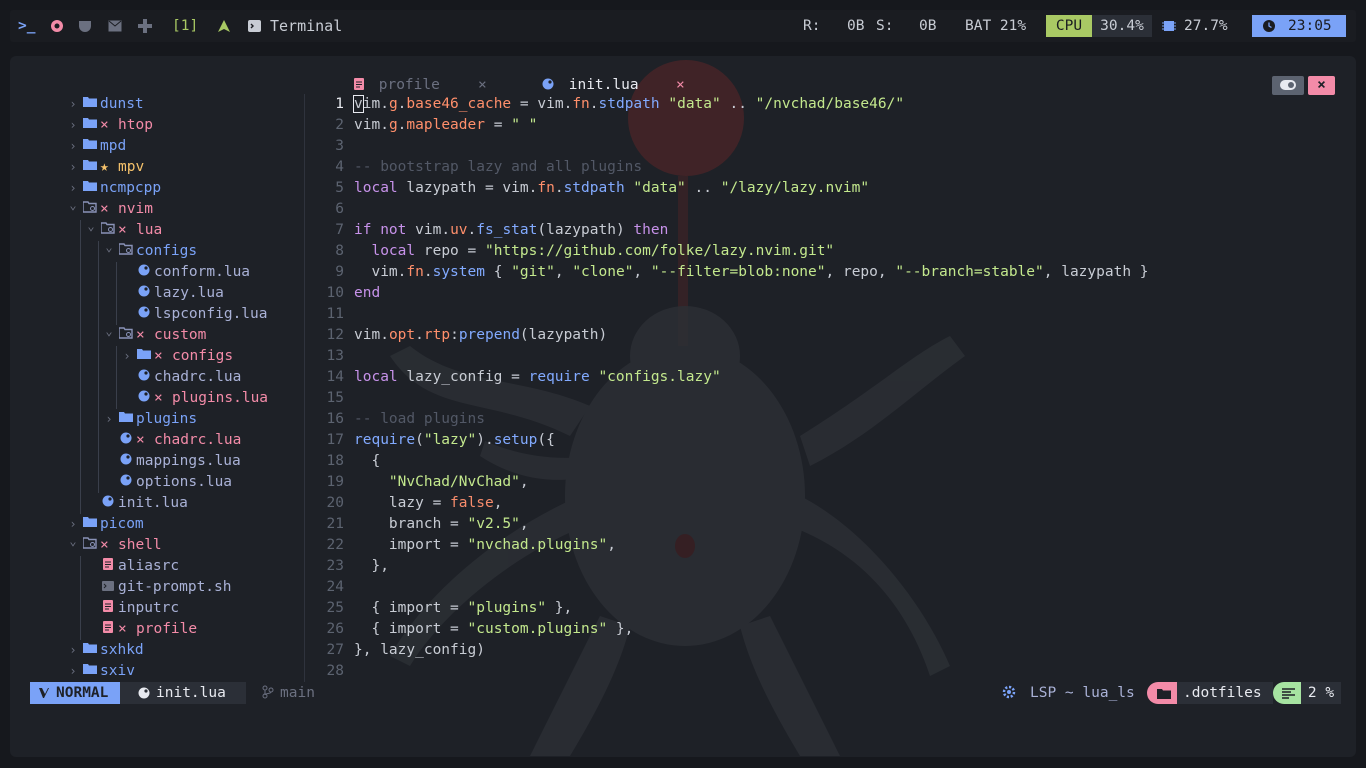 Image resolution: width=1366 pixels, height=768 pixels. I want to click on tree-file: options.lua, so click(177, 482).